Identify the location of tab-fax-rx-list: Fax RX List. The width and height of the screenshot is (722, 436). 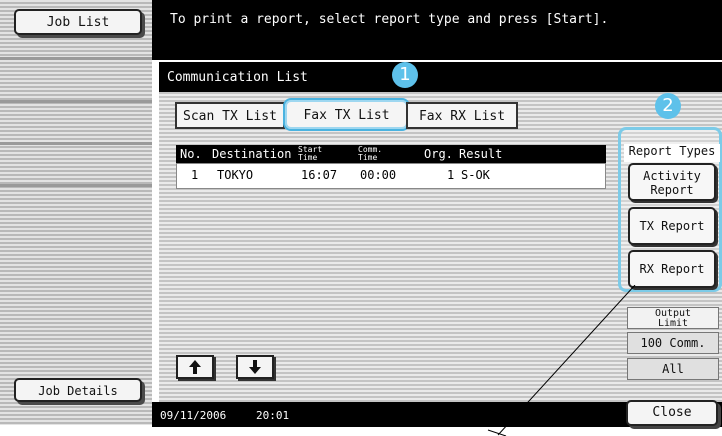
(462, 115).